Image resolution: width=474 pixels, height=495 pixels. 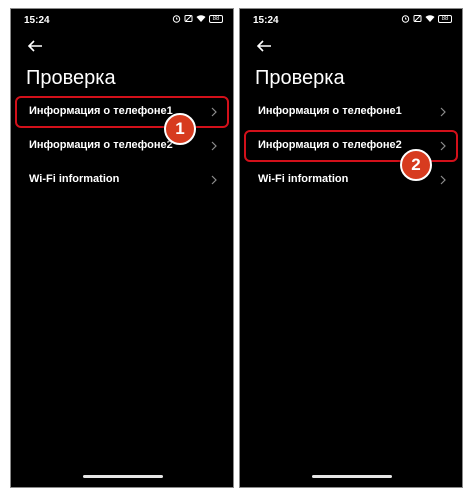 What do you see at coordinates (416, 165) in the screenshot?
I see `step-2-badge: 2` at bounding box center [416, 165].